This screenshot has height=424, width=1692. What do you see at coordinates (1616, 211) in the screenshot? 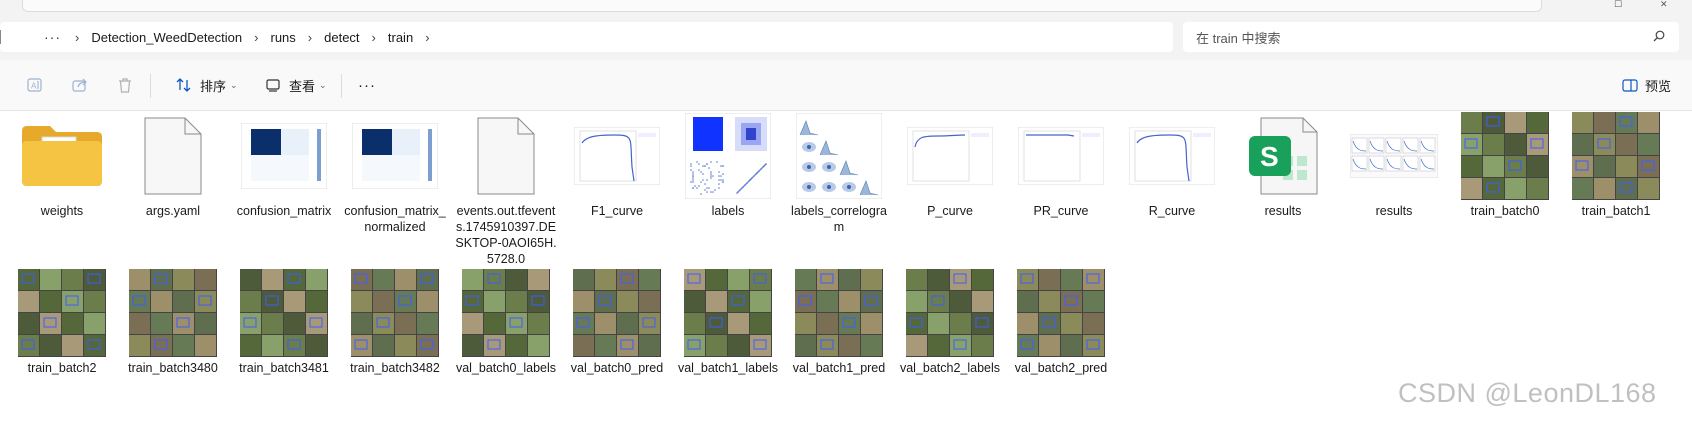
I see `file-name: train_batch1` at bounding box center [1616, 211].